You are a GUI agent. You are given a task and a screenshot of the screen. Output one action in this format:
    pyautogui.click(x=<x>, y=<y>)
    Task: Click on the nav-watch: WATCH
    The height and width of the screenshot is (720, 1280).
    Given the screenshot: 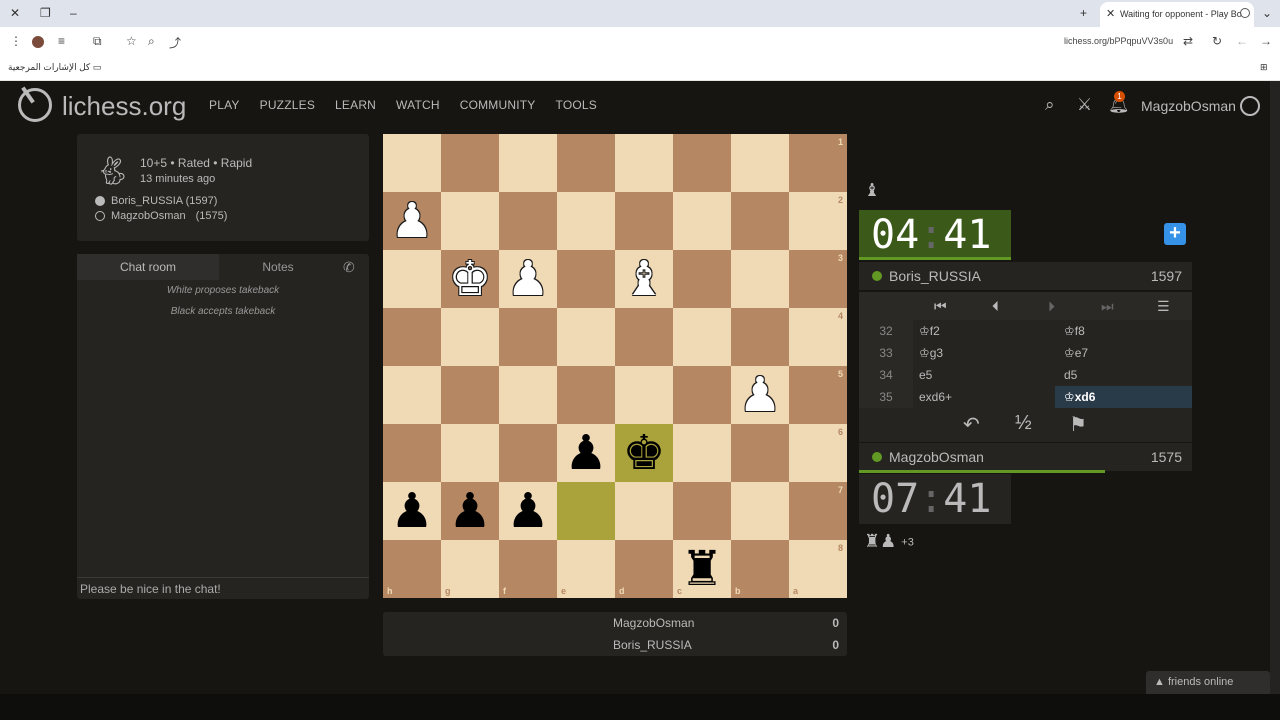 What is the action you would take?
    pyautogui.click(x=418, y=105)
    